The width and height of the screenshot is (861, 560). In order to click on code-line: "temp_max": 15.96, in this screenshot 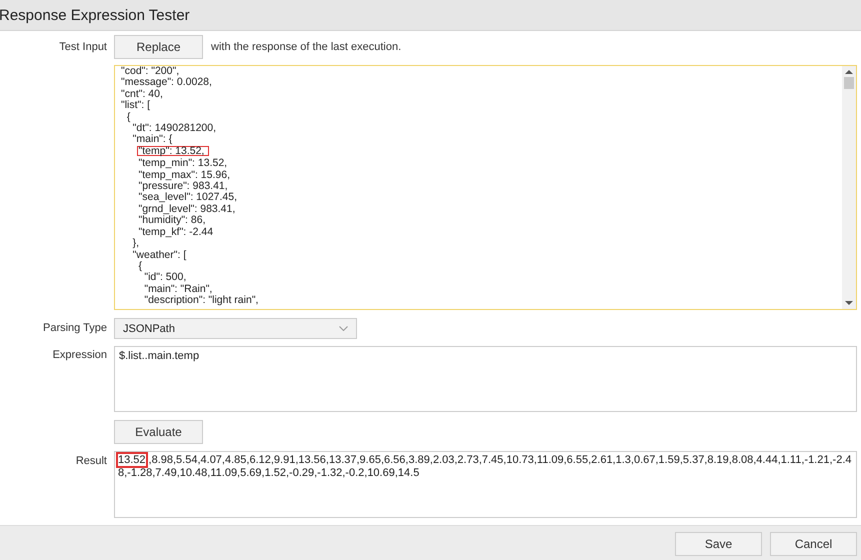, I will do `click(184, 176)`.